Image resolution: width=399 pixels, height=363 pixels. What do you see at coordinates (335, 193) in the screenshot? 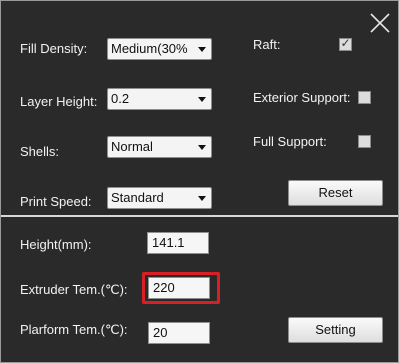
I see `reset-button: Reset` at bounding box center [335, 193].